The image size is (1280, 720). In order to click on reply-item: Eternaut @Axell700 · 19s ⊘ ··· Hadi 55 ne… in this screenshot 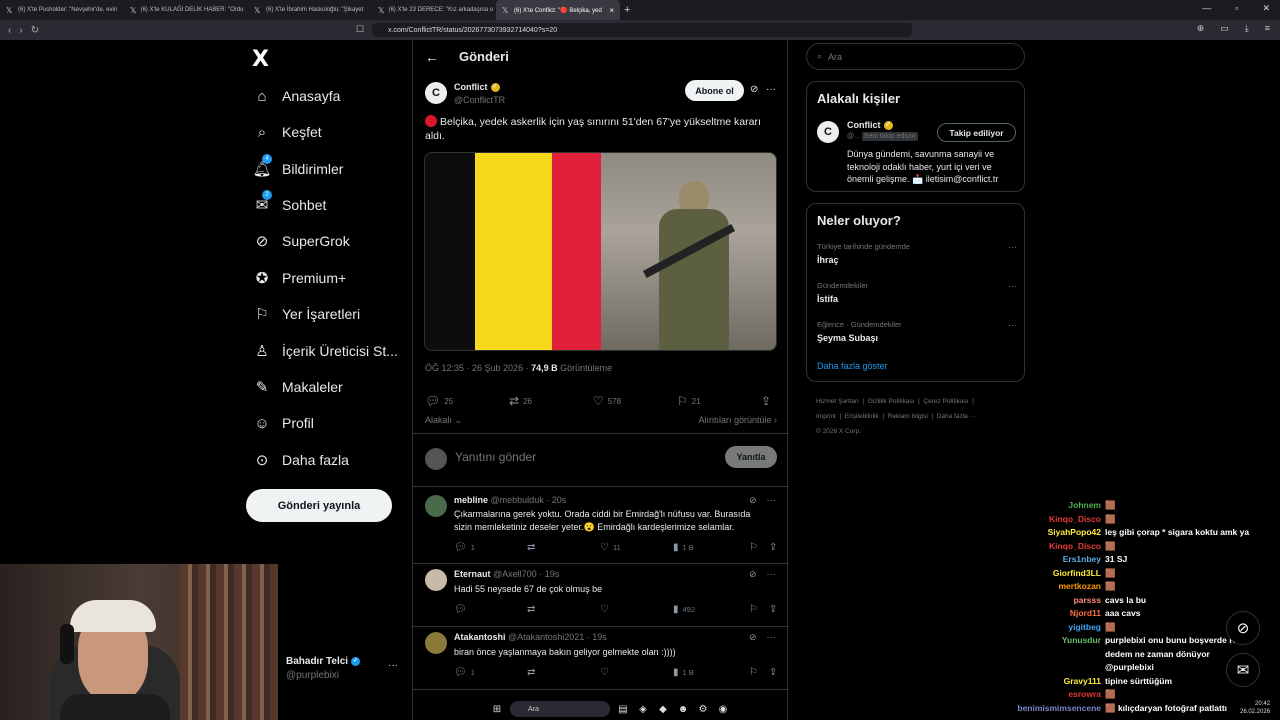, I will do `click(601, 596)`.